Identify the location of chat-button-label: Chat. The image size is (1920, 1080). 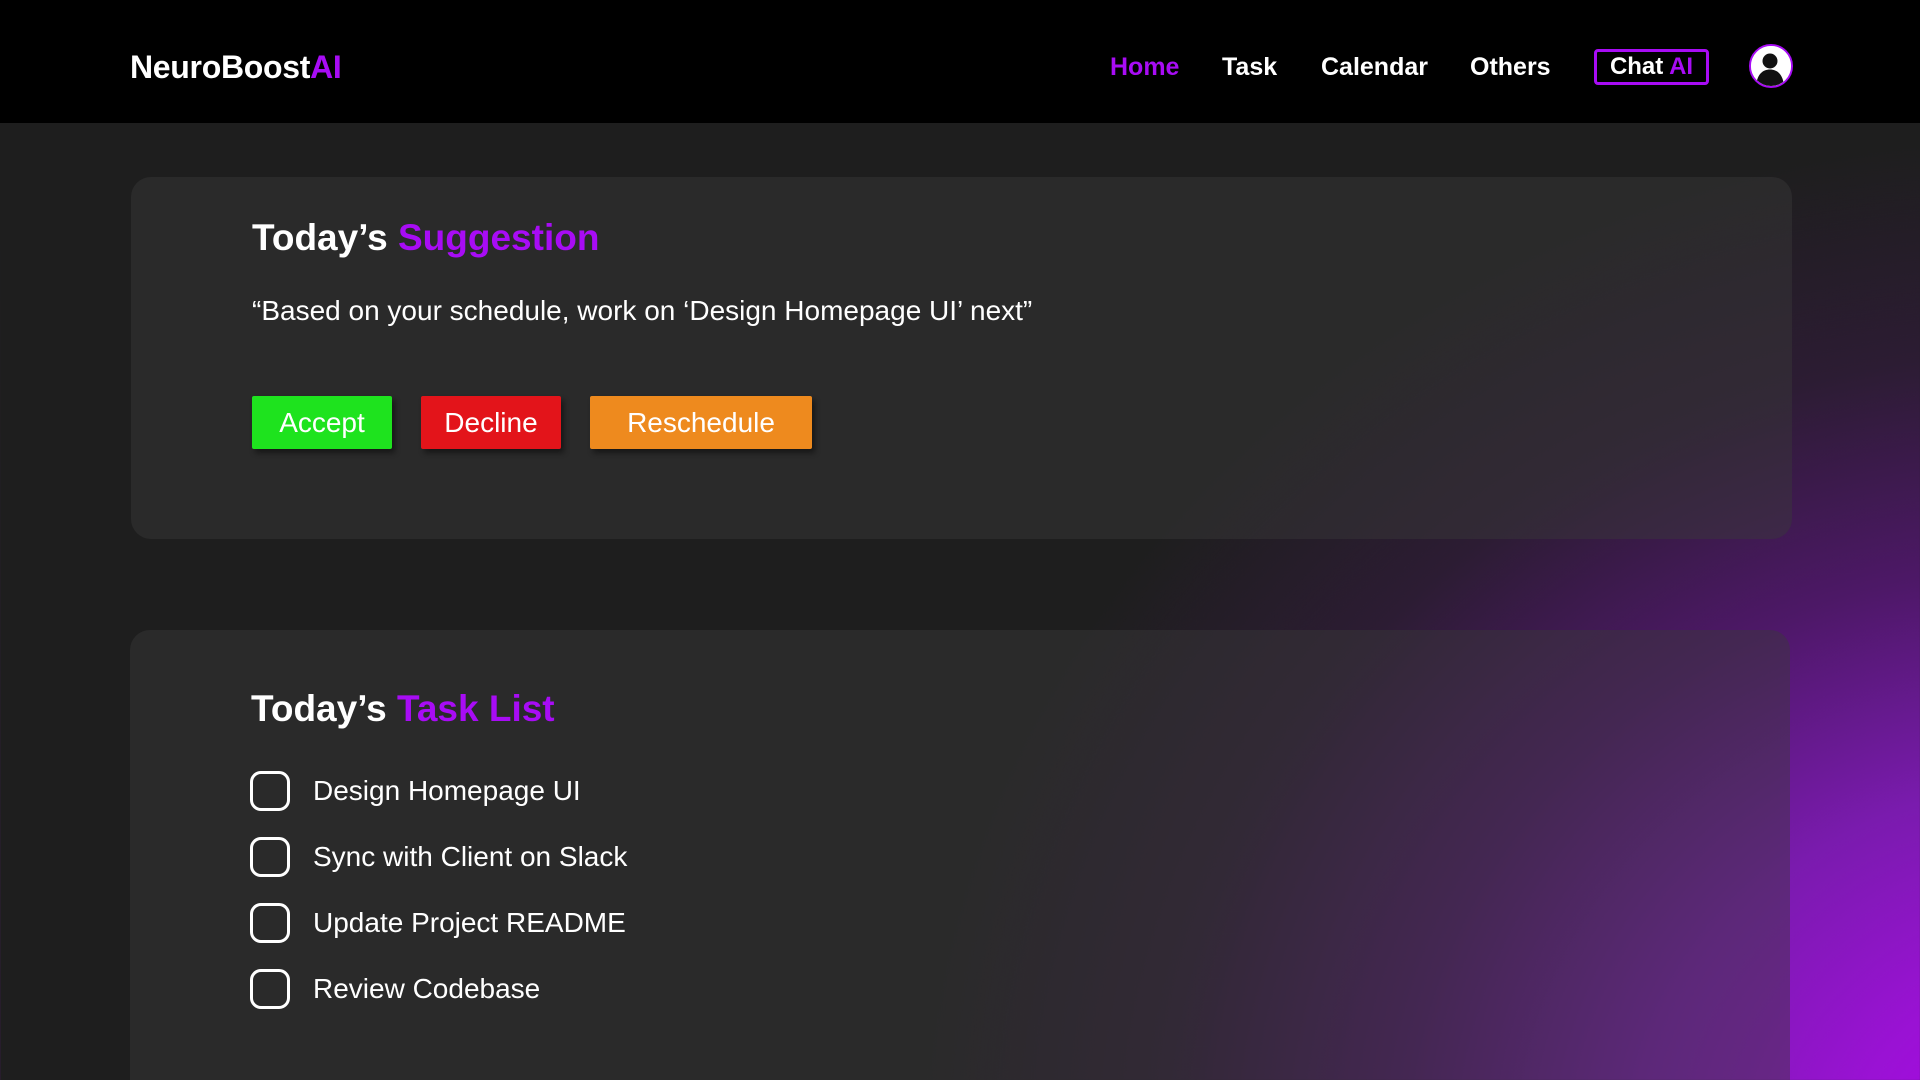
(1636, 66).